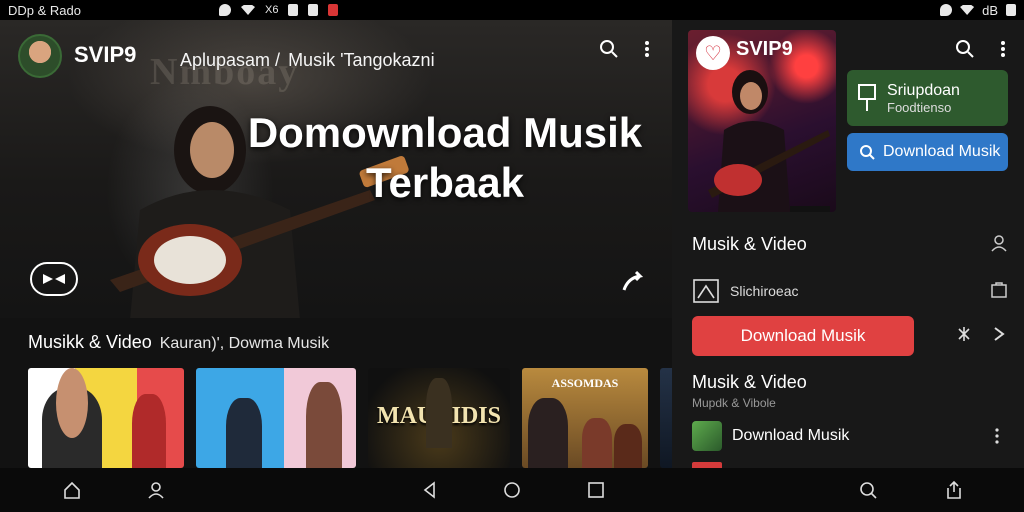 This screenshot has width=1024, height=512. I want to click on hero-title: Domownload Musik Terbaak, so click(445, 158).